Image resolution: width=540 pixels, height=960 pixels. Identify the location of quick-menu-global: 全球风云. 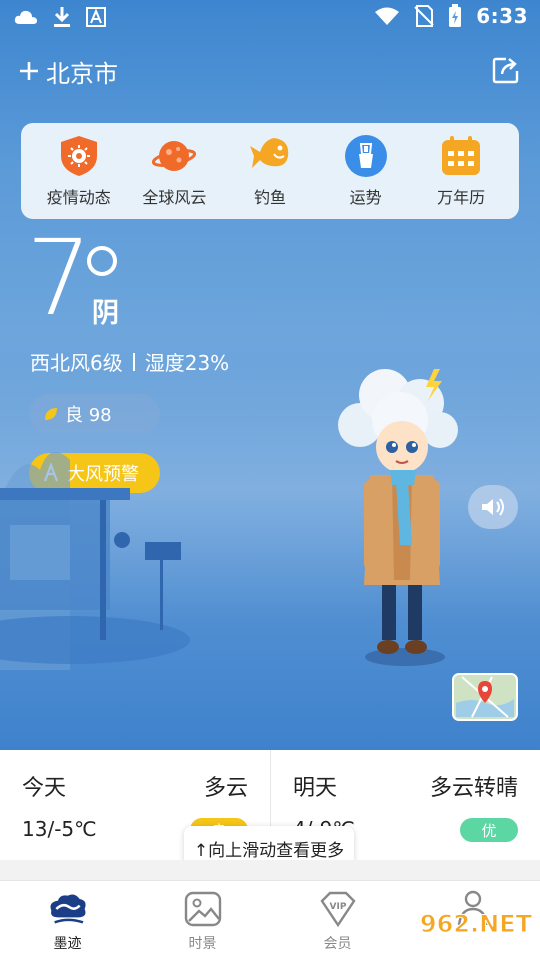
(174, 171).